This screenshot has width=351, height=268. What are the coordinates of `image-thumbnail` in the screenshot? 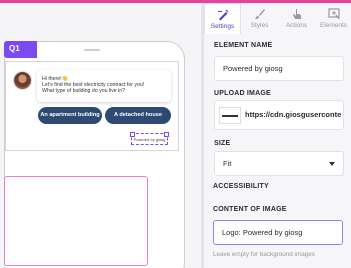 It's located at (230, 115).